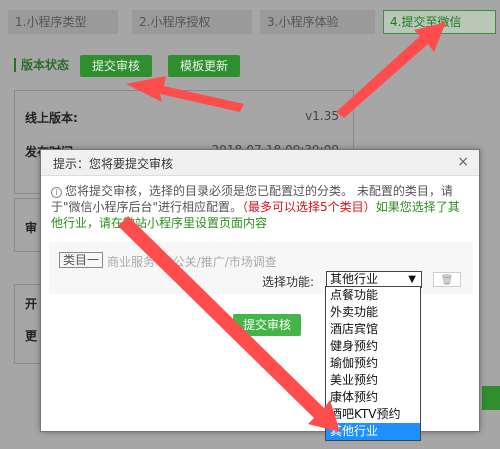 This screenshot has height=449, width=500. What do you see at coordinates (439, 22) in the screenshot?
I see `step-tab-submit-wechat: 4.提交至微信` at bounding box center [439, 22].